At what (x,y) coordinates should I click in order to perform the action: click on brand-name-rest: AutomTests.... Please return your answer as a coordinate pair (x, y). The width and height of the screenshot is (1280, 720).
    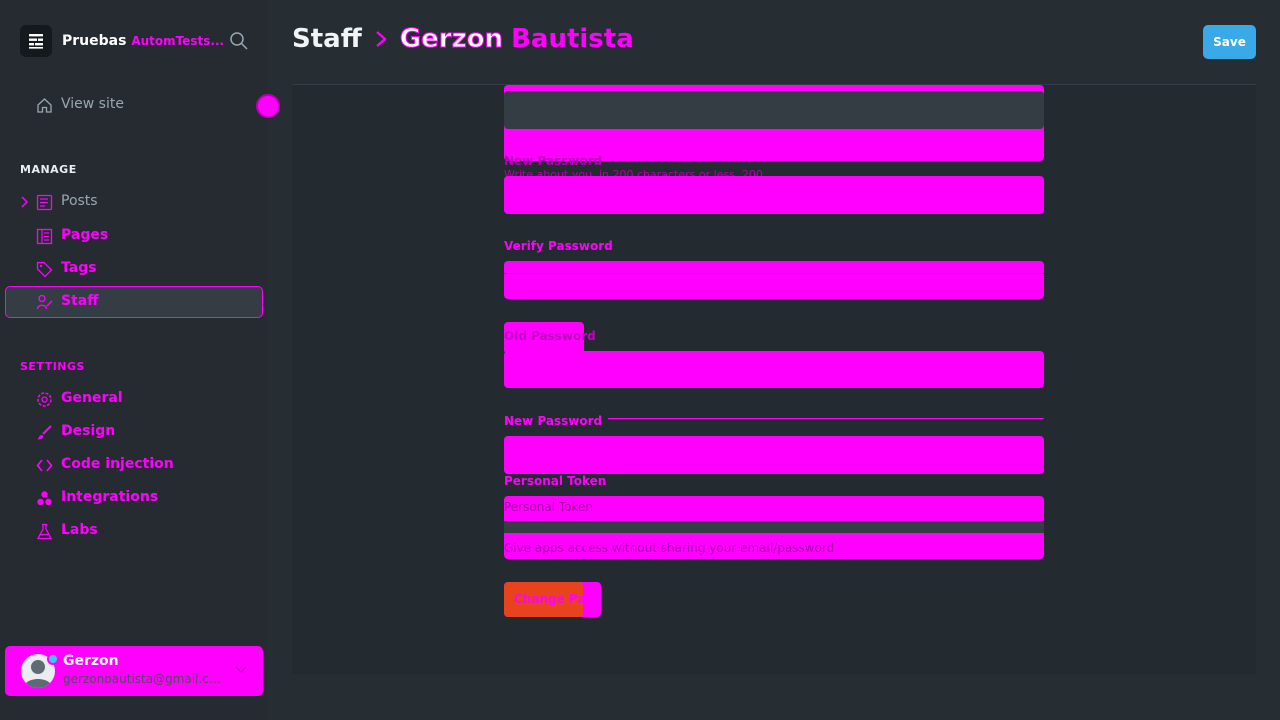
    Looking at the image, I should click on (178, 41).